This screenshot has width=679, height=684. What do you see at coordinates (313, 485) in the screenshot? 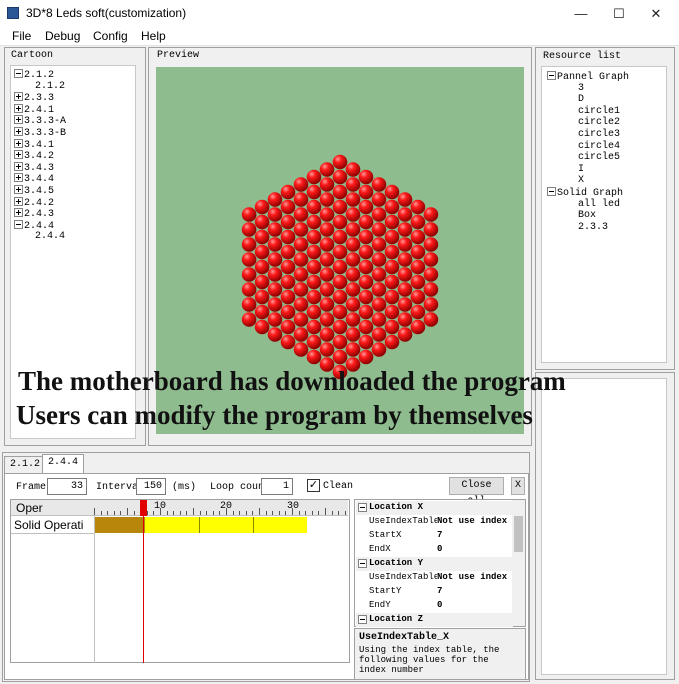
I see `clean-checkbox: ✓` at bounding box center [313, 485].